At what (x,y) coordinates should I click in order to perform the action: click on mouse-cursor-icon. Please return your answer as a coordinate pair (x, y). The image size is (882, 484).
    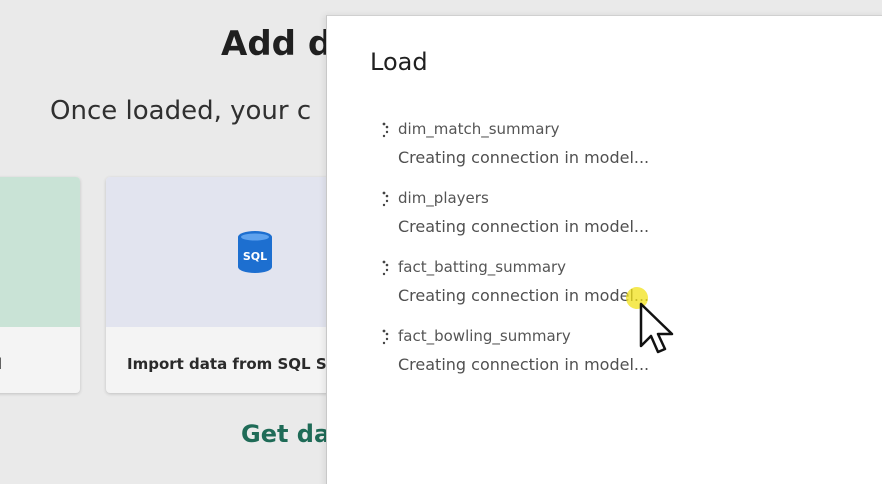
    Looking at the image, I should click on (650, 320).